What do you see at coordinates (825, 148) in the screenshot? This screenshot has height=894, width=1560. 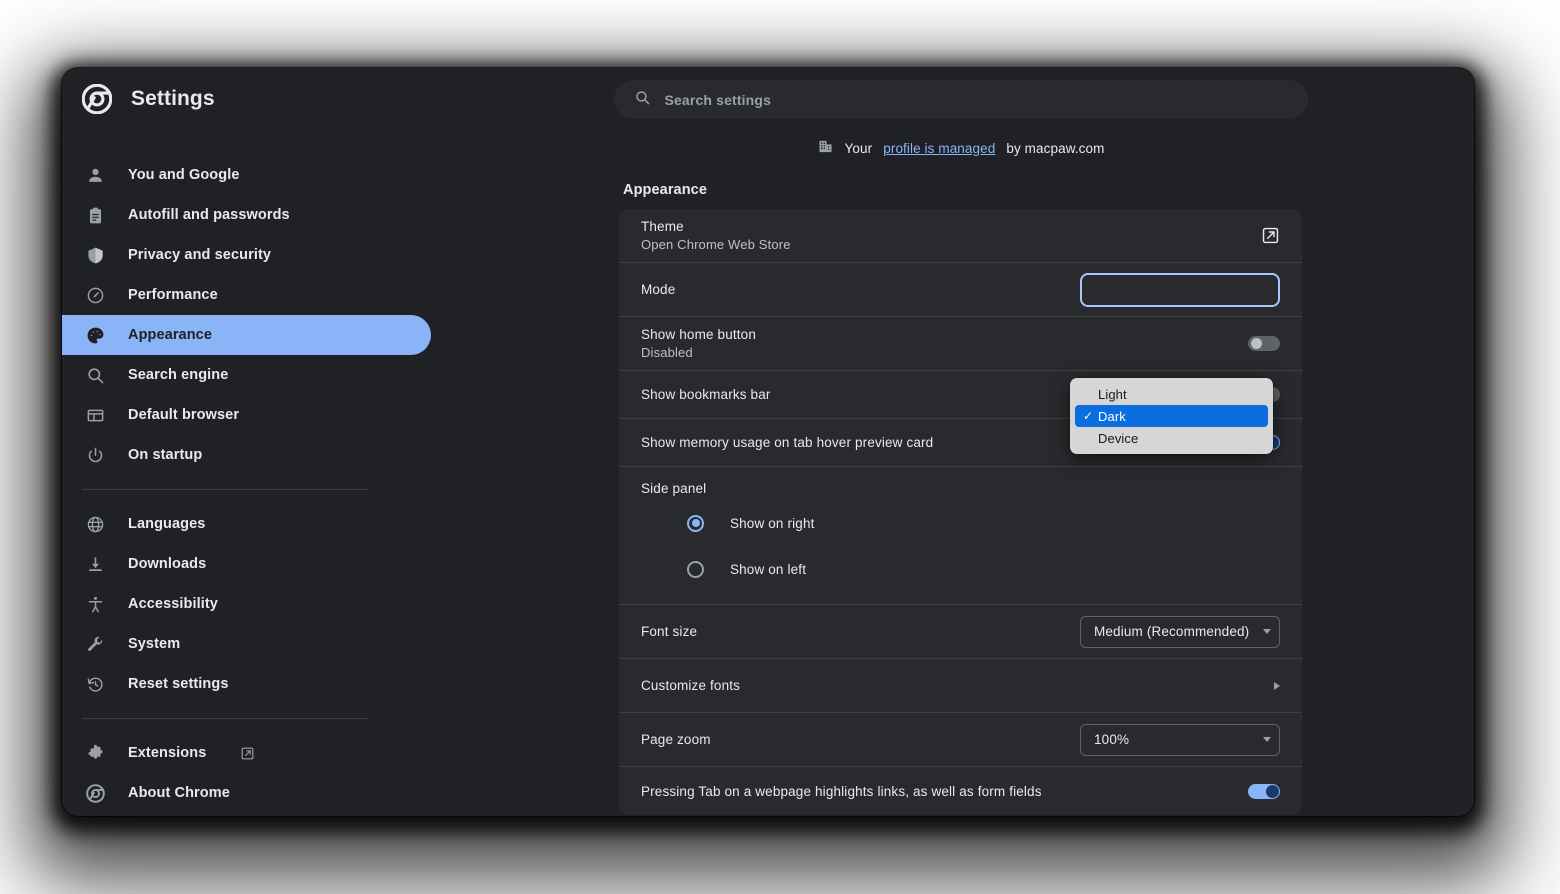 I see `building-icon` at bounding box center [825, 148].